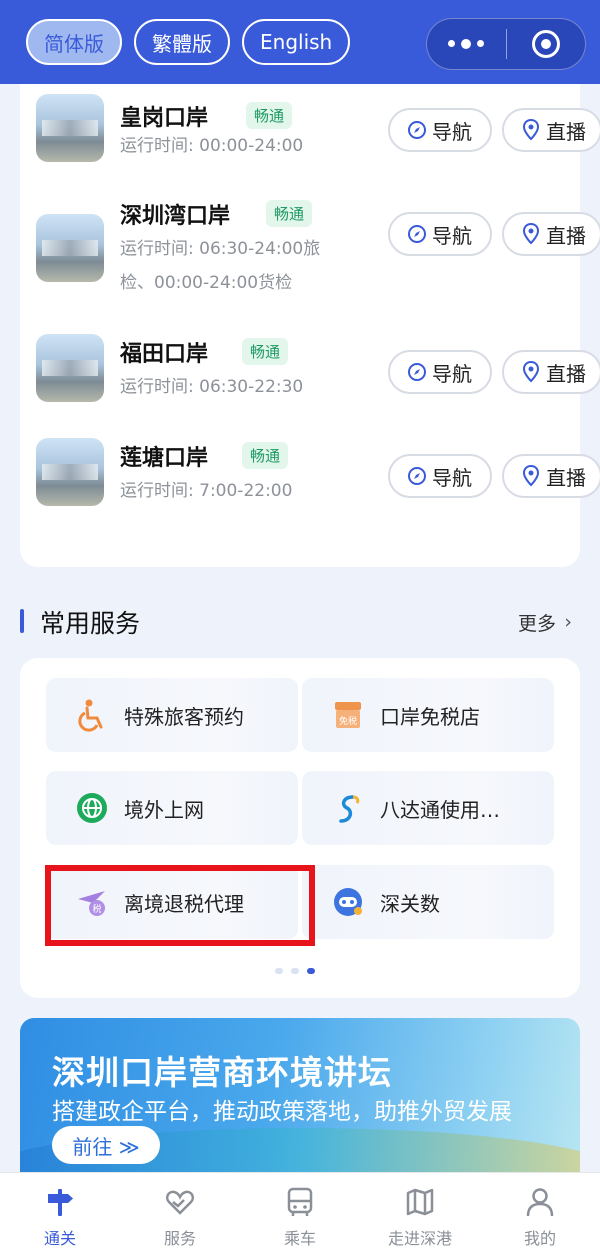  Describe the element at coordinates (222, 1072) in the screenshot. I see `banner-title: 深圳口岸营商环境讲坛` at that location.